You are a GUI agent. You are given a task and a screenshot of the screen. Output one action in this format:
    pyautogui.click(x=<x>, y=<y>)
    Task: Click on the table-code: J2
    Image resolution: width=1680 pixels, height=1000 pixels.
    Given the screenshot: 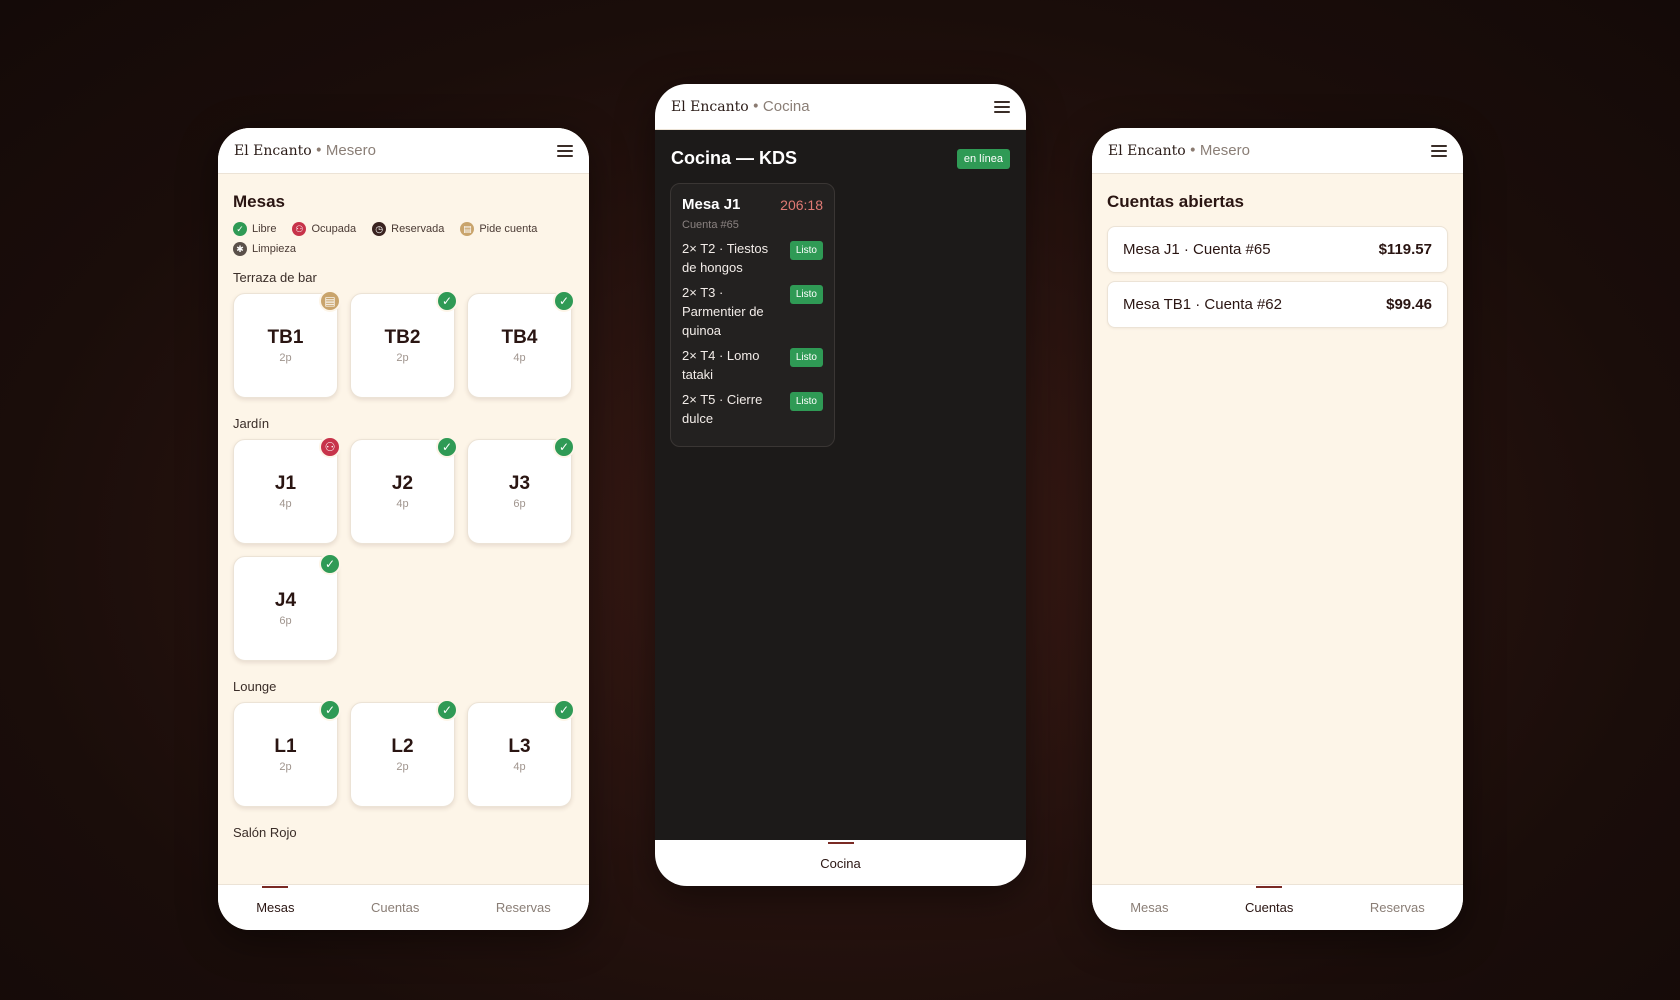 What is the action you would take?
    pyautogui.click(x=402, y=483)
    